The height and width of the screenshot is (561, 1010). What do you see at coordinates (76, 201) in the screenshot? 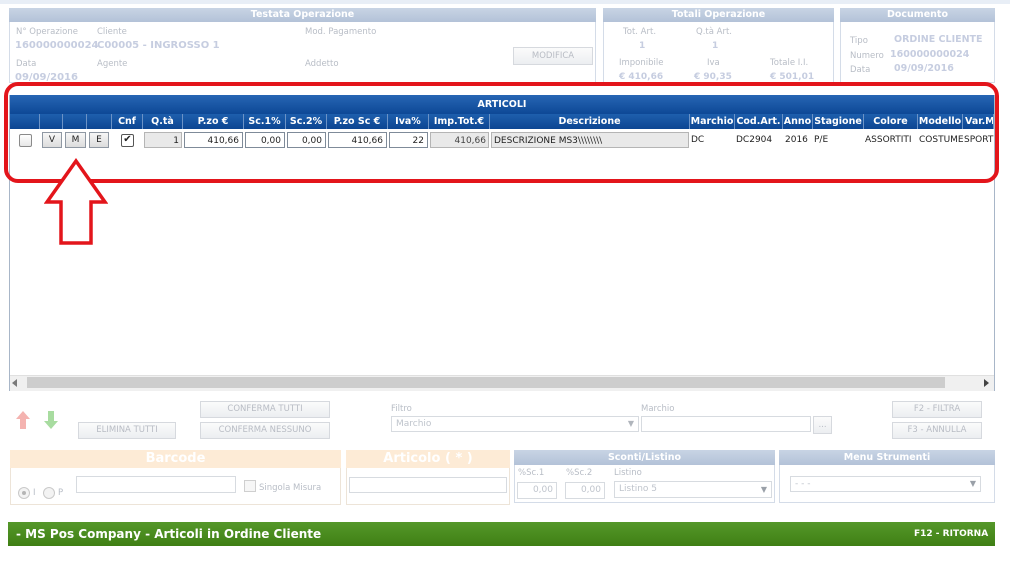
I see `annotation-arrow-icon` at bounding box center [76, 201].